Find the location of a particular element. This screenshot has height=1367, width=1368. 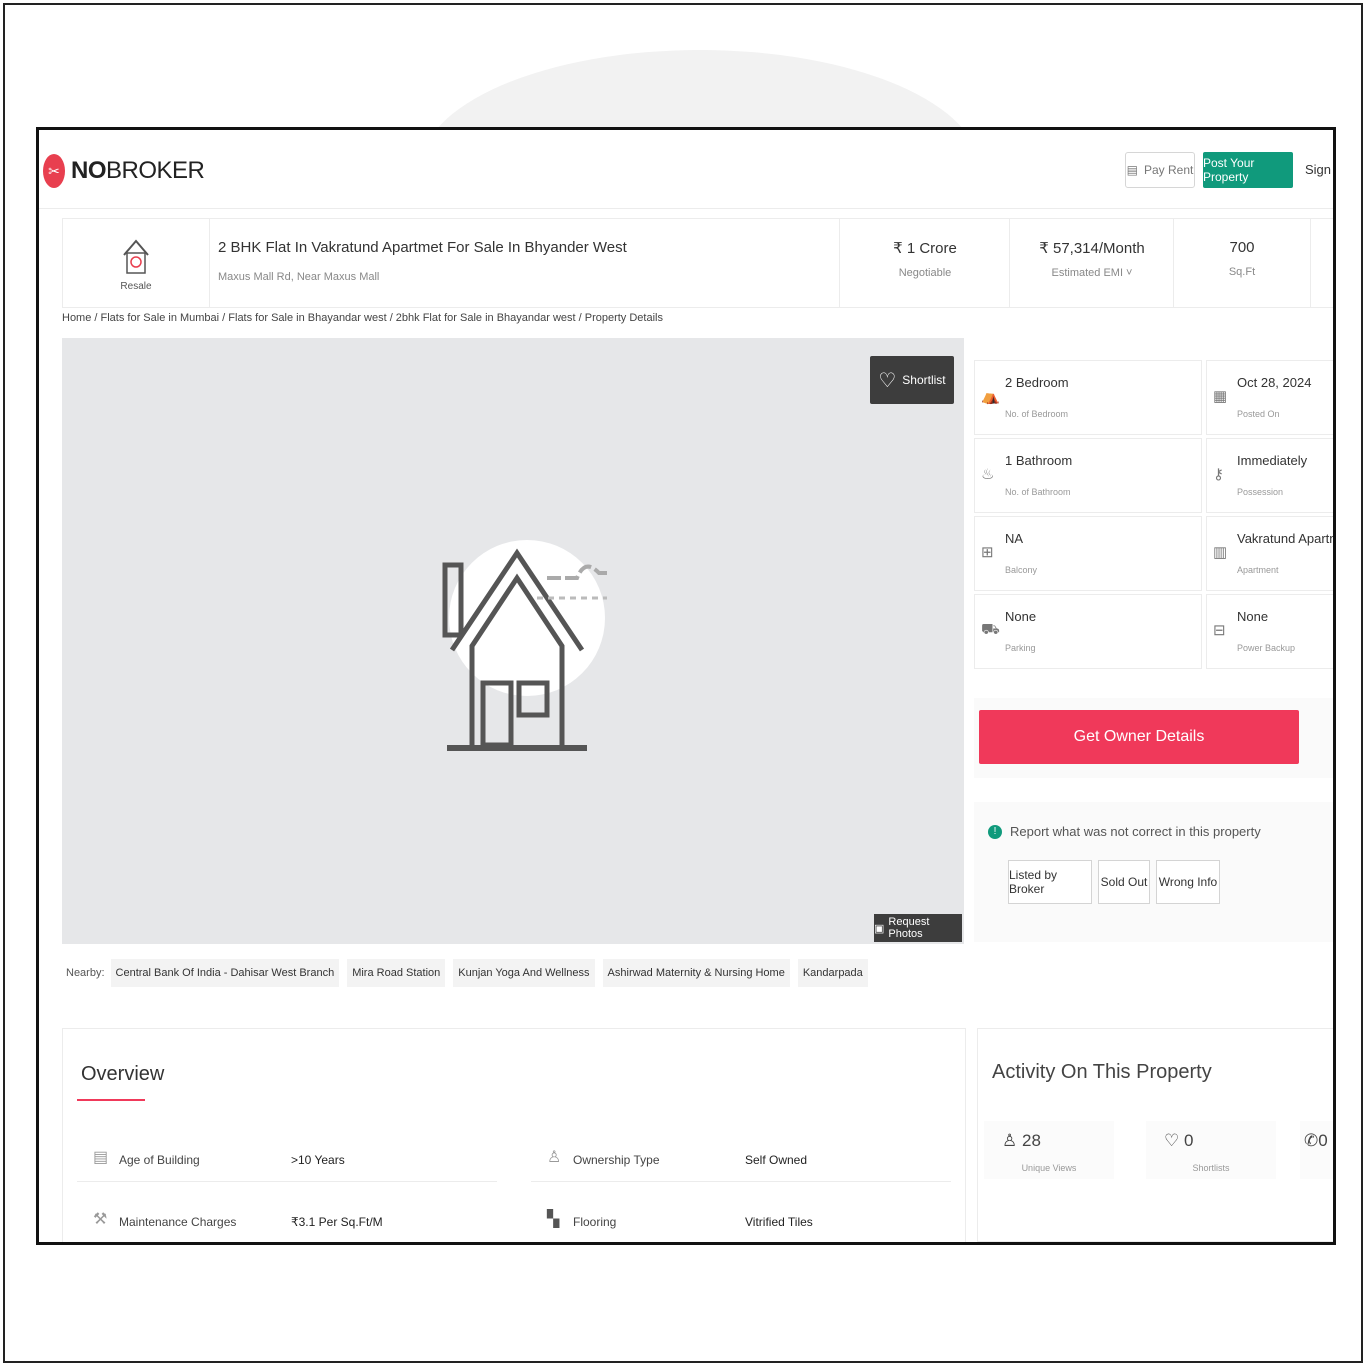

price-block: ₹ 1 Crore Negotiable is located at coordinates (924, 263).